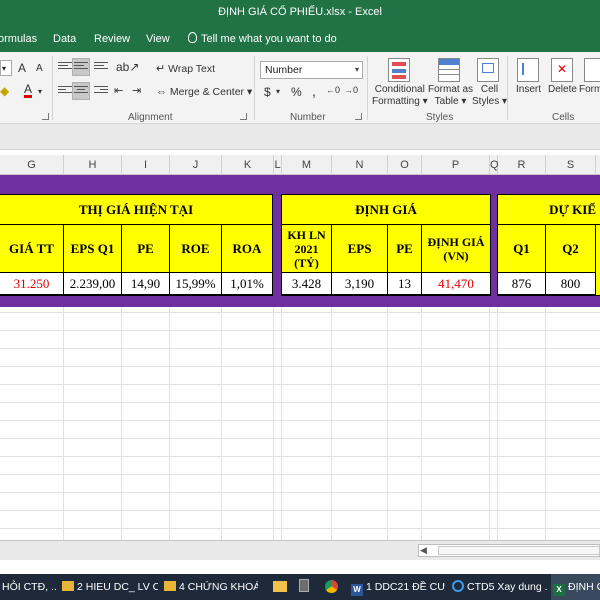 Image resolution: width=600 pixels, height=600 pixels. Describe the element at coordinates (405, 284) in the screenshot. I see `dinh-gia-pe-value: 13` at that location.